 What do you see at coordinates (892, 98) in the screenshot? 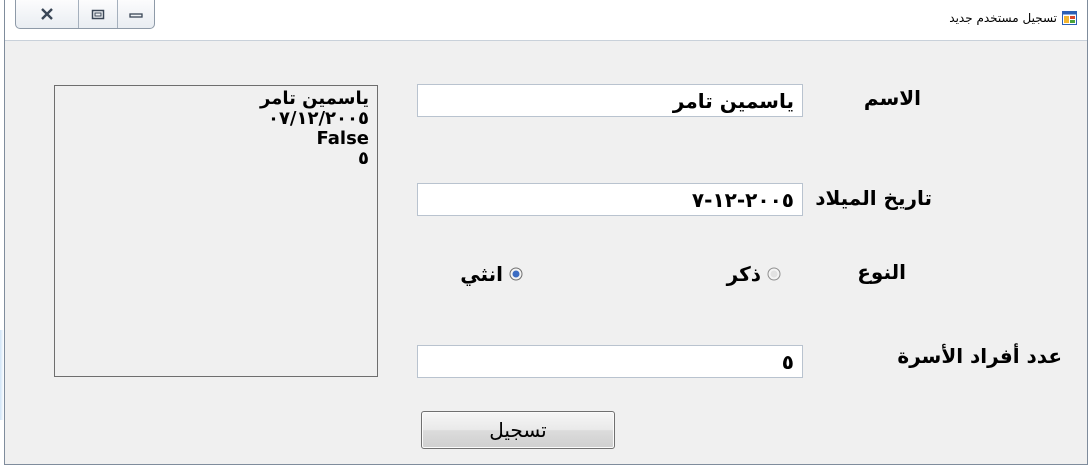
I see `name-label: الاسم` at bounding box center [892, 98].